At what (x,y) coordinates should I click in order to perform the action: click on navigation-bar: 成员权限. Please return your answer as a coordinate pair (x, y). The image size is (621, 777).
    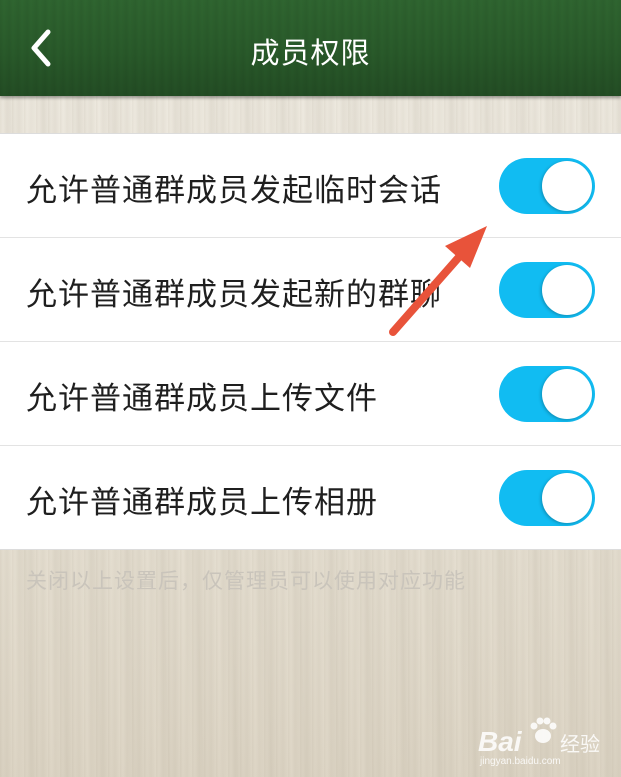
    Looking at the image, I should click on (310, 48).